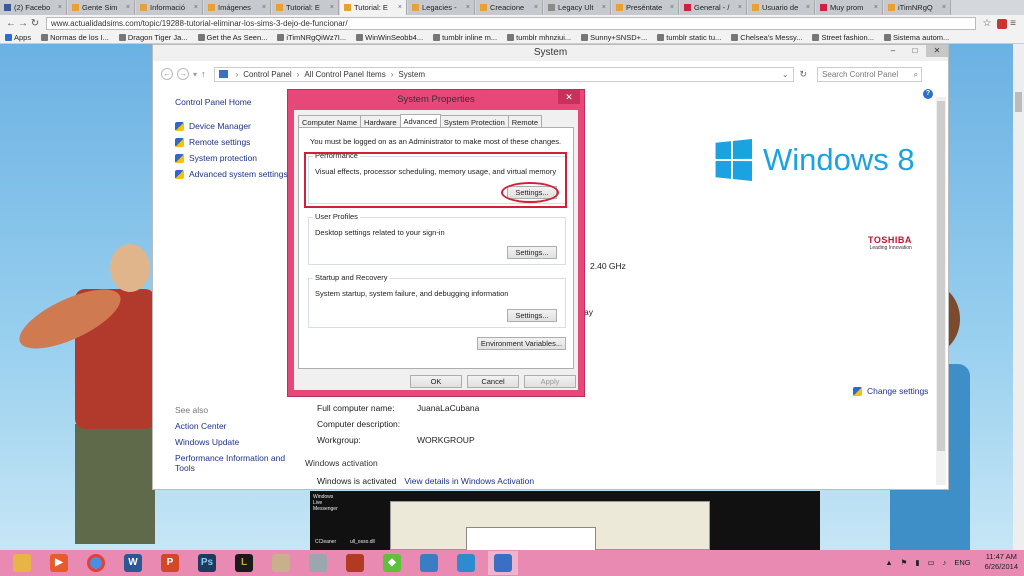 This screenshot has width=1024, height=576. I want to click on taskbar-app-explorer, so click(22, 563).